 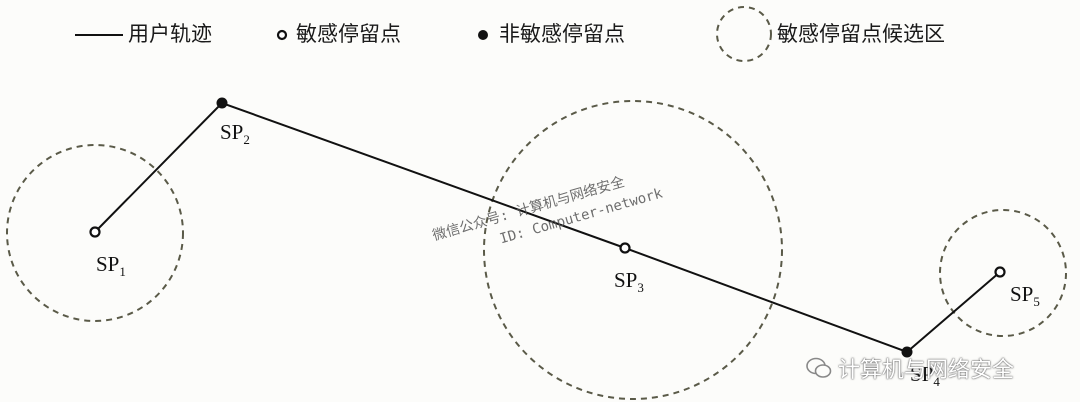 I want to click on label-sp3: SP3, so click(x=629, y=282).